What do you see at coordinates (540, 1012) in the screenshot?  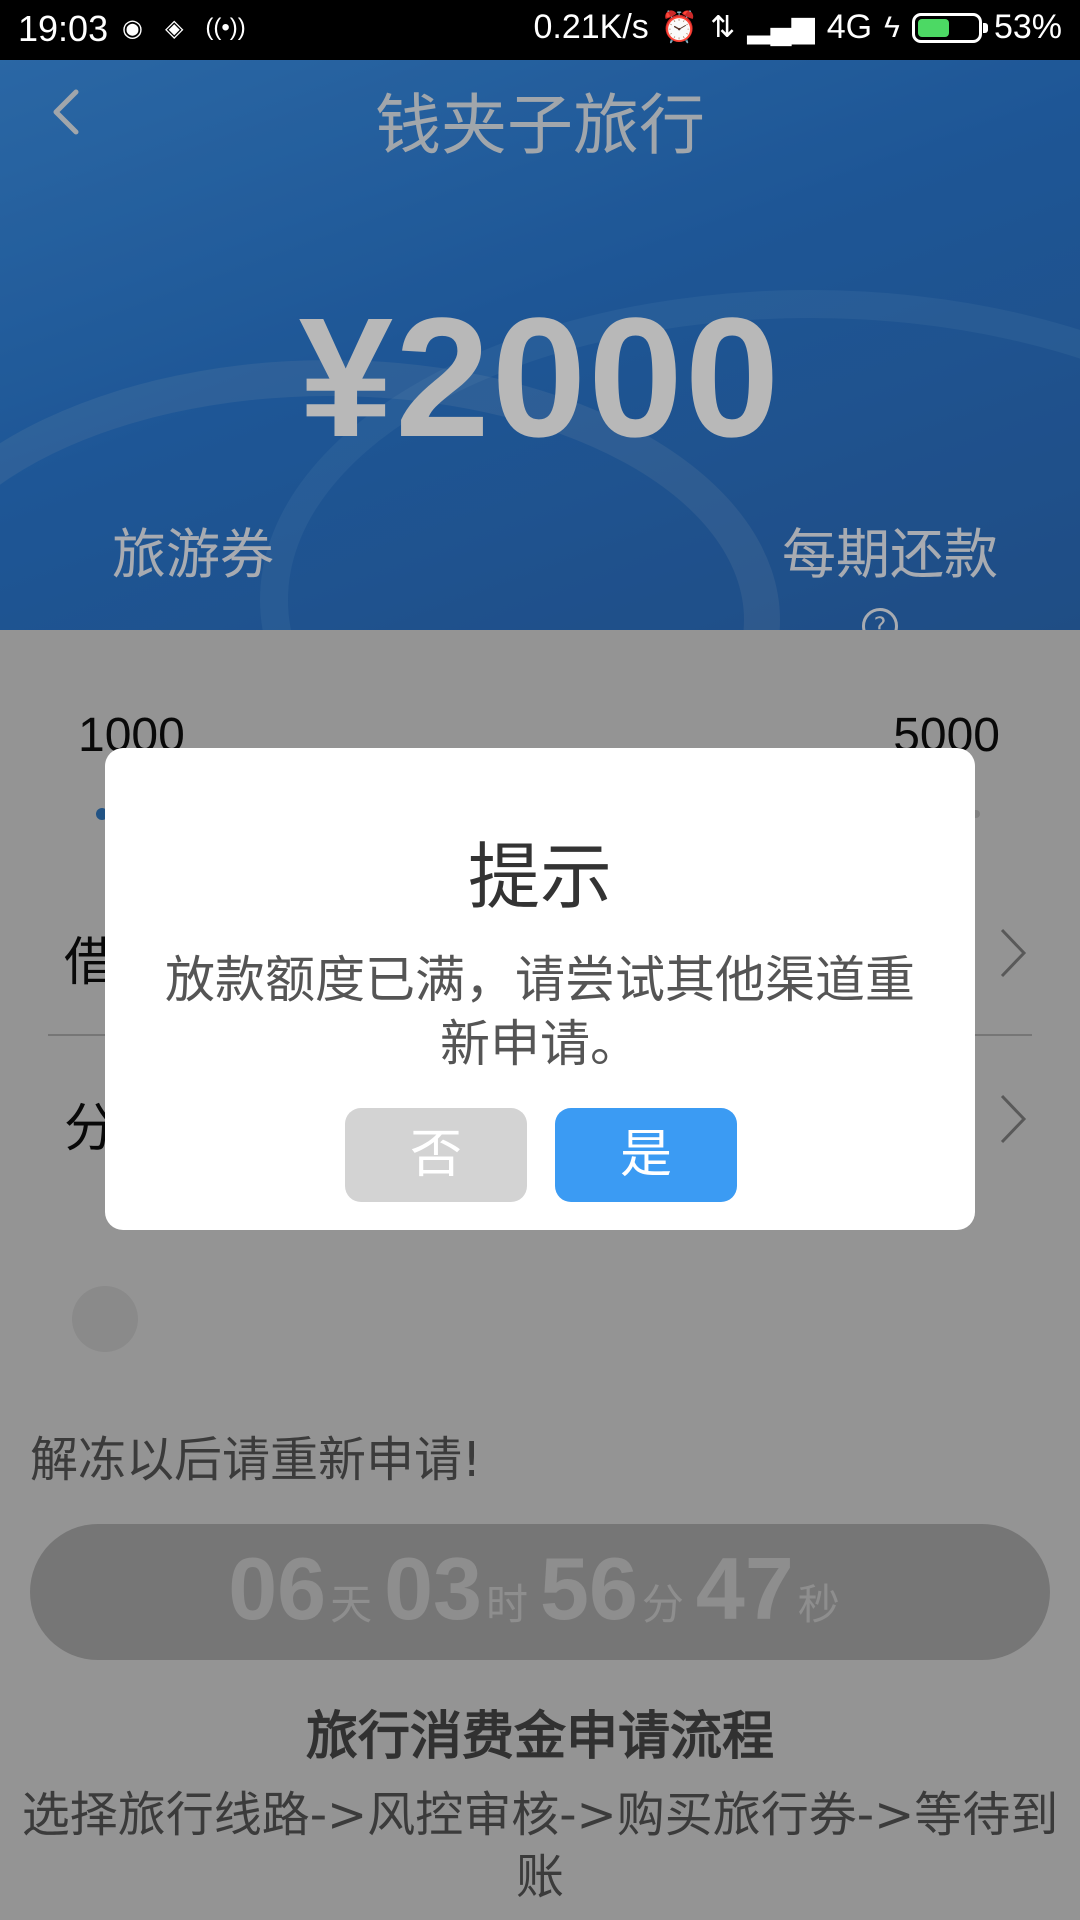 I see `dialog-message: 放款额度已满，请尝试其他渠道重新申请。` at bounding box center [540, 1012].